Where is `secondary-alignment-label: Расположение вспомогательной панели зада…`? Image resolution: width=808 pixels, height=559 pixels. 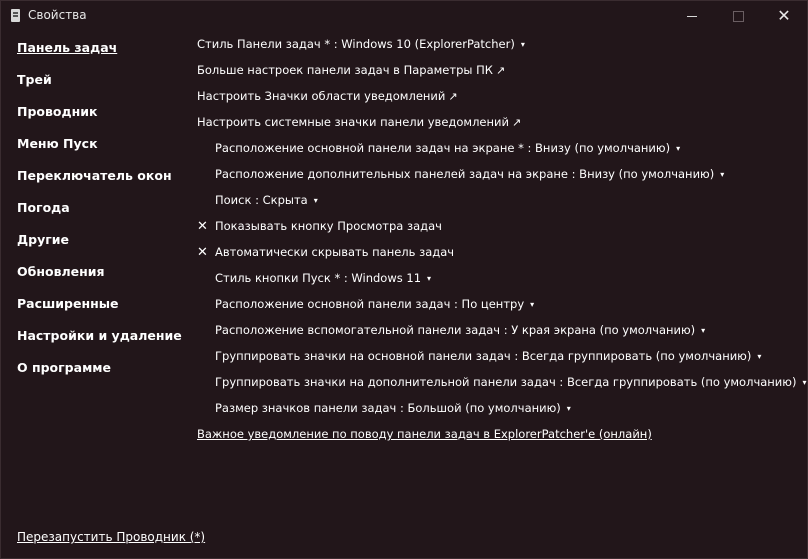 secondary-alignment-label: Расположение вспомогательной панели зада… is located at coordinates (455, 330).